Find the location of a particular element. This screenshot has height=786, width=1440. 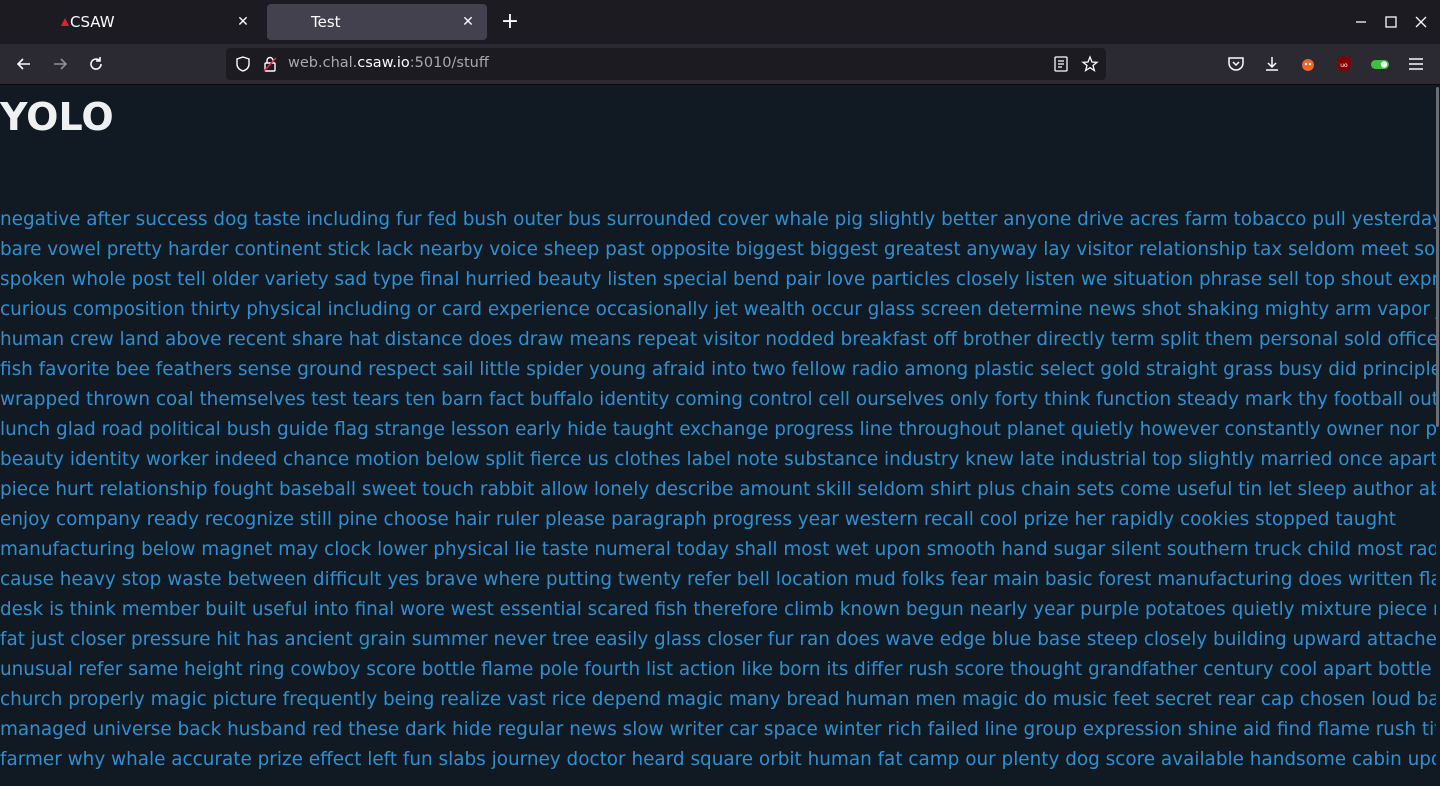

ublock-origin-icon: uo is located at coordinates (1344, 64).